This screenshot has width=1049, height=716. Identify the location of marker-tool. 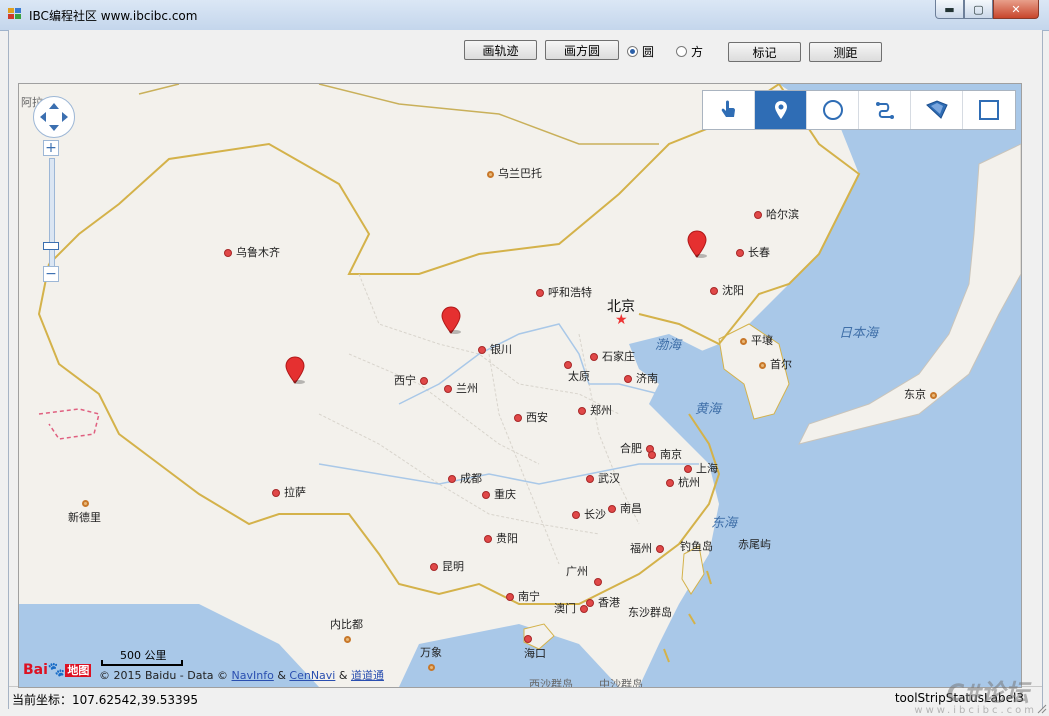
(781, 110).